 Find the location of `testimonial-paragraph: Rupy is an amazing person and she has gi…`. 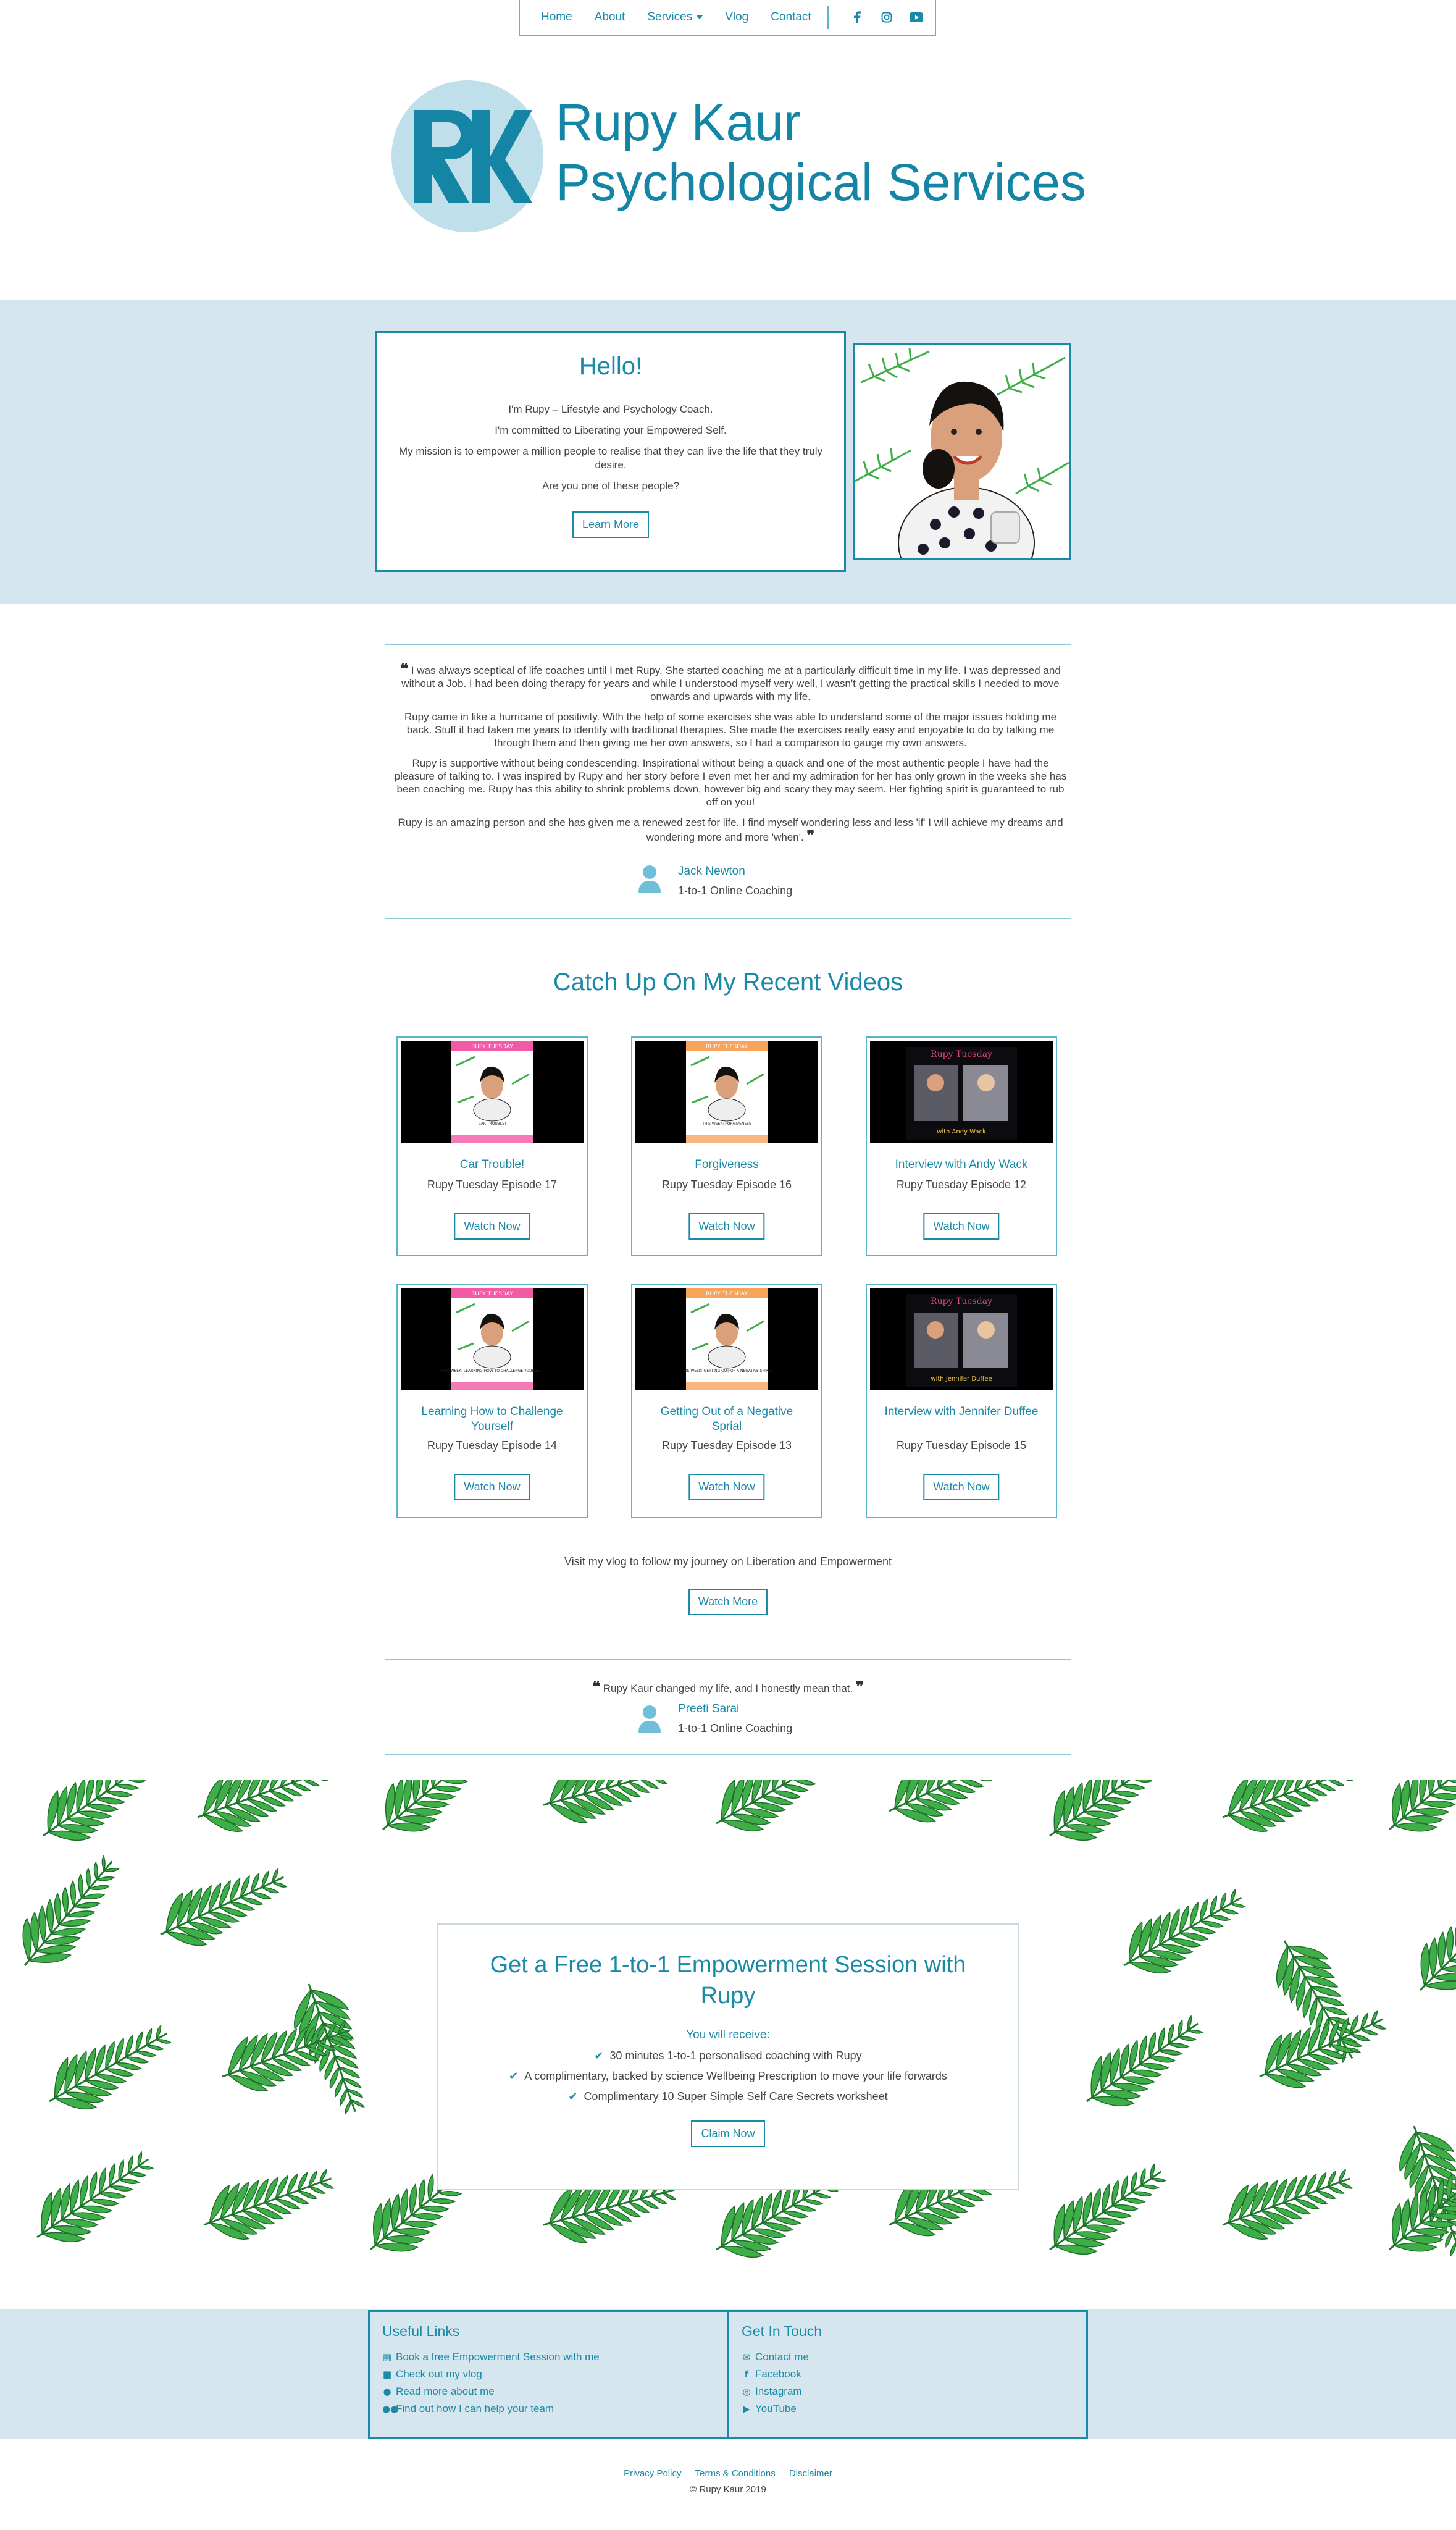

testimonial-paragraph: Rupy is an amazing person and she has gi… is located at coordinates (730, 830).